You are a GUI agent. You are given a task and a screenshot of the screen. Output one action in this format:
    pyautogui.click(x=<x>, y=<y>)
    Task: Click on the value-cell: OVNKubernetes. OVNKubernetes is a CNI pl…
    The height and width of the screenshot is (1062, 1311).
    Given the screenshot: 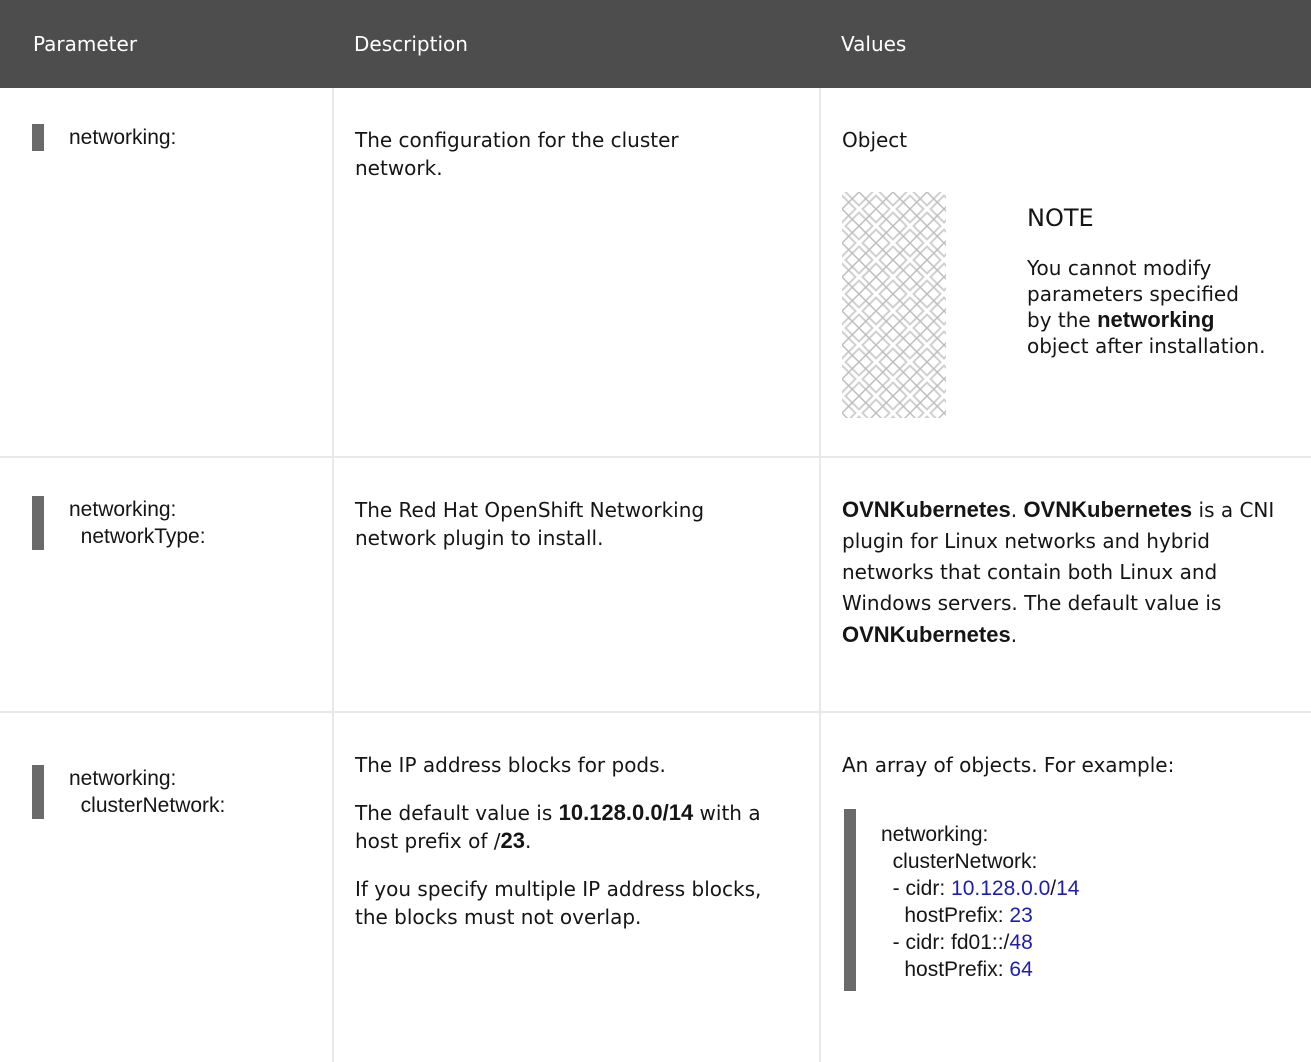 What is the action you would take?
    pyautogui.click(x=1065, y=585)
    